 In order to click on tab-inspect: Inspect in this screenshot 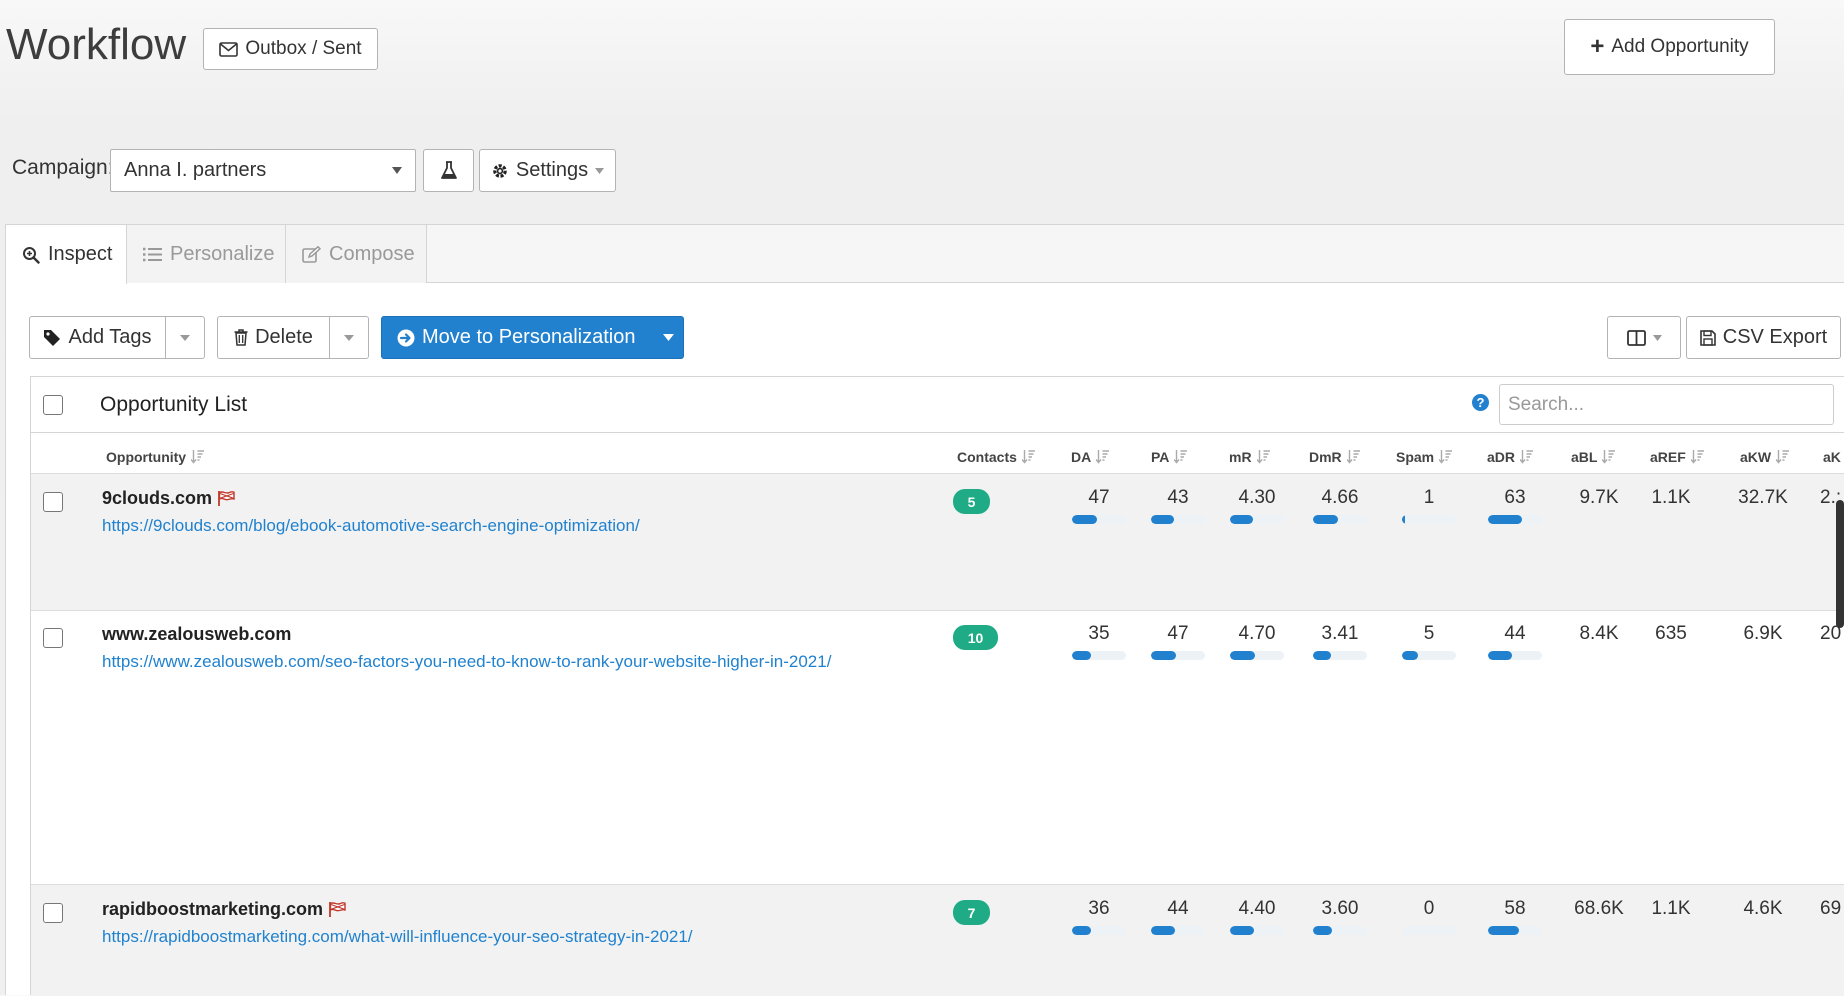, I will do `click(66, 254)`.